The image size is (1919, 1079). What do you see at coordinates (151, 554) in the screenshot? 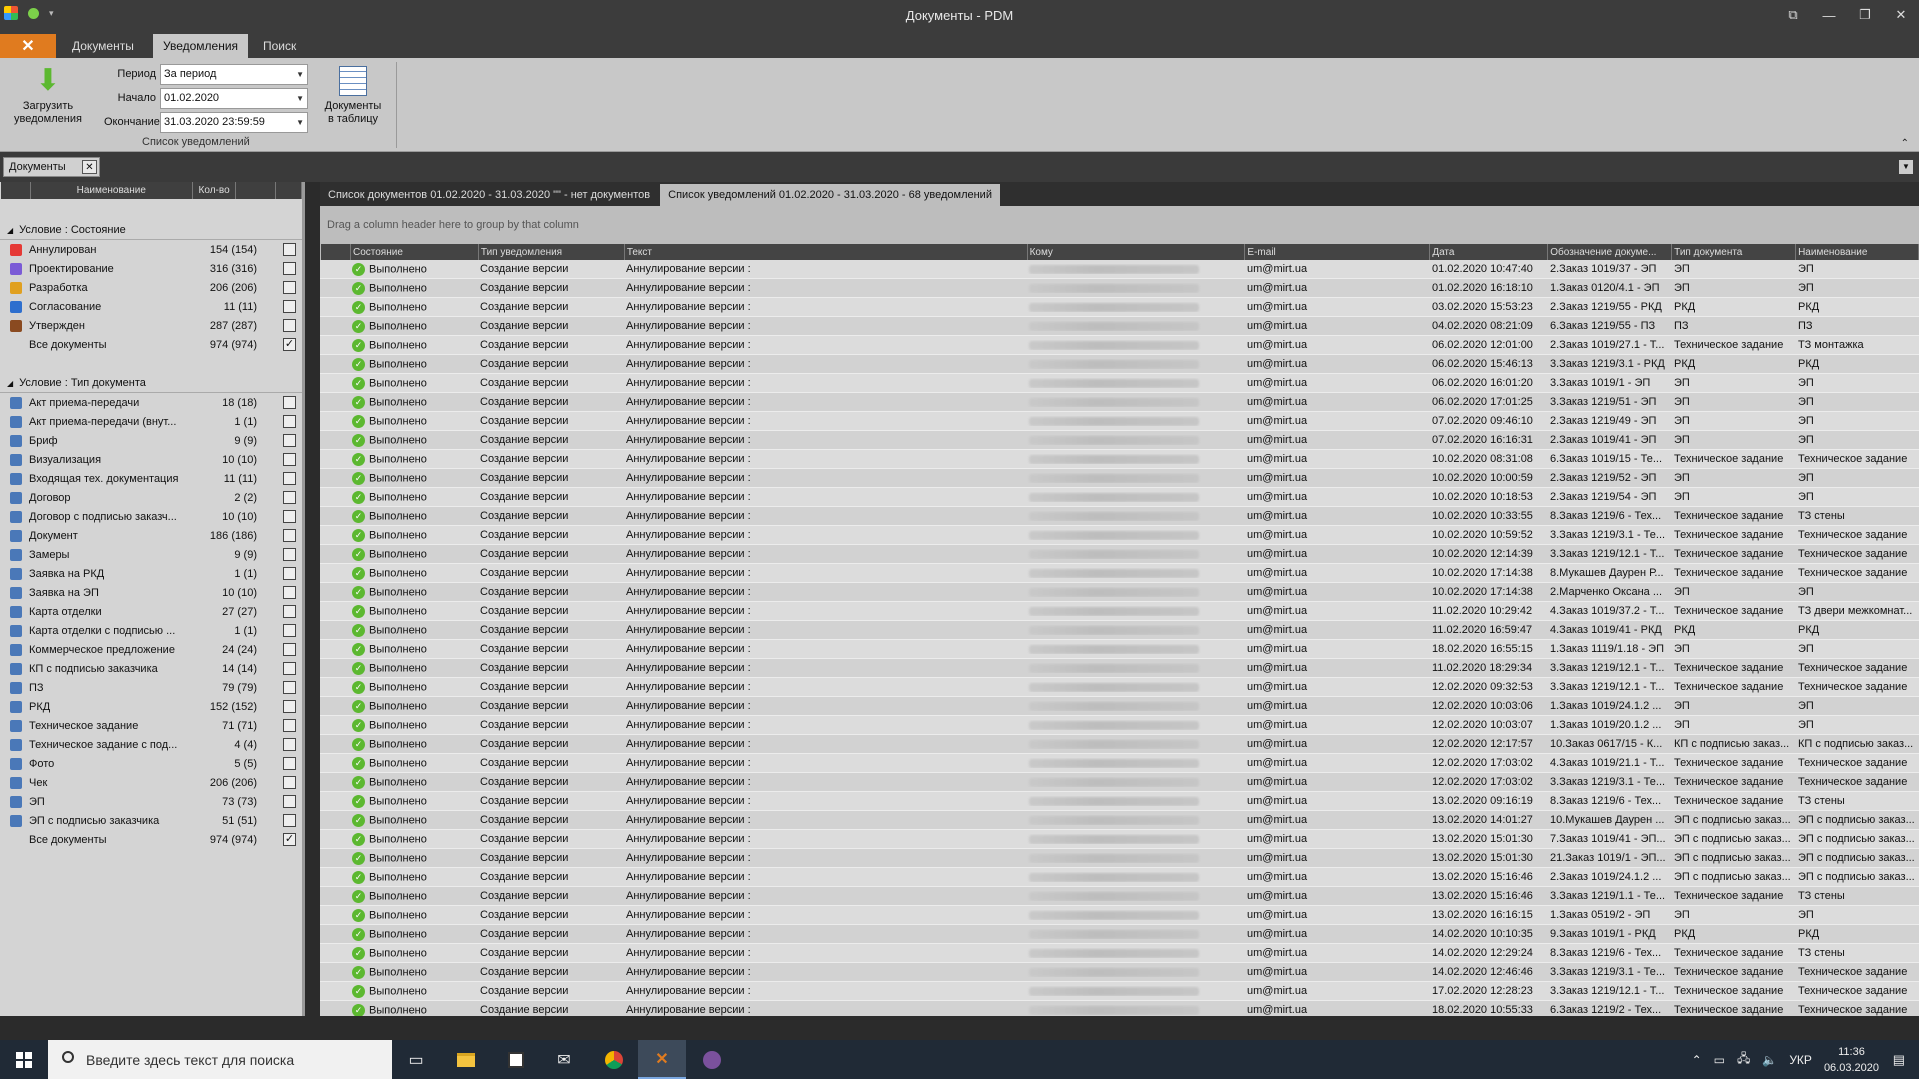
I see `filter-item: Замеры 9 (9)` at bounding box center [151, 554].